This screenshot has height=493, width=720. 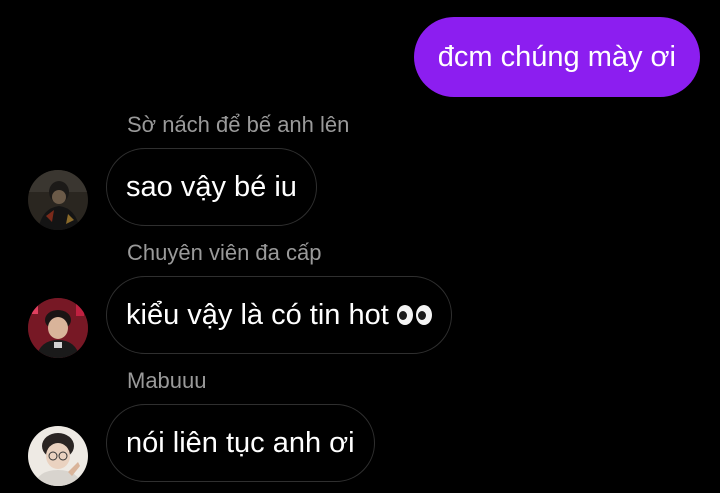 What do you see at coordinates (238, 124) in the screenshot?
I see `sender-name-1: Sờ nách để bế anh lên` at bounding box center [238, 124].